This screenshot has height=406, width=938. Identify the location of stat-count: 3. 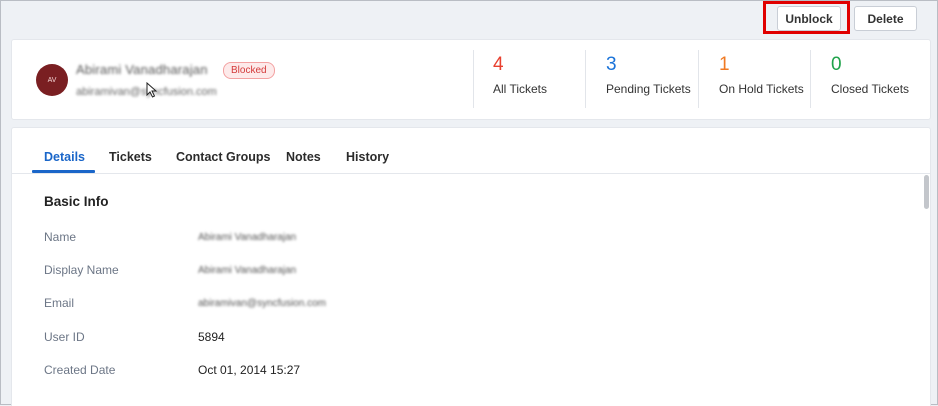
(611, 64).